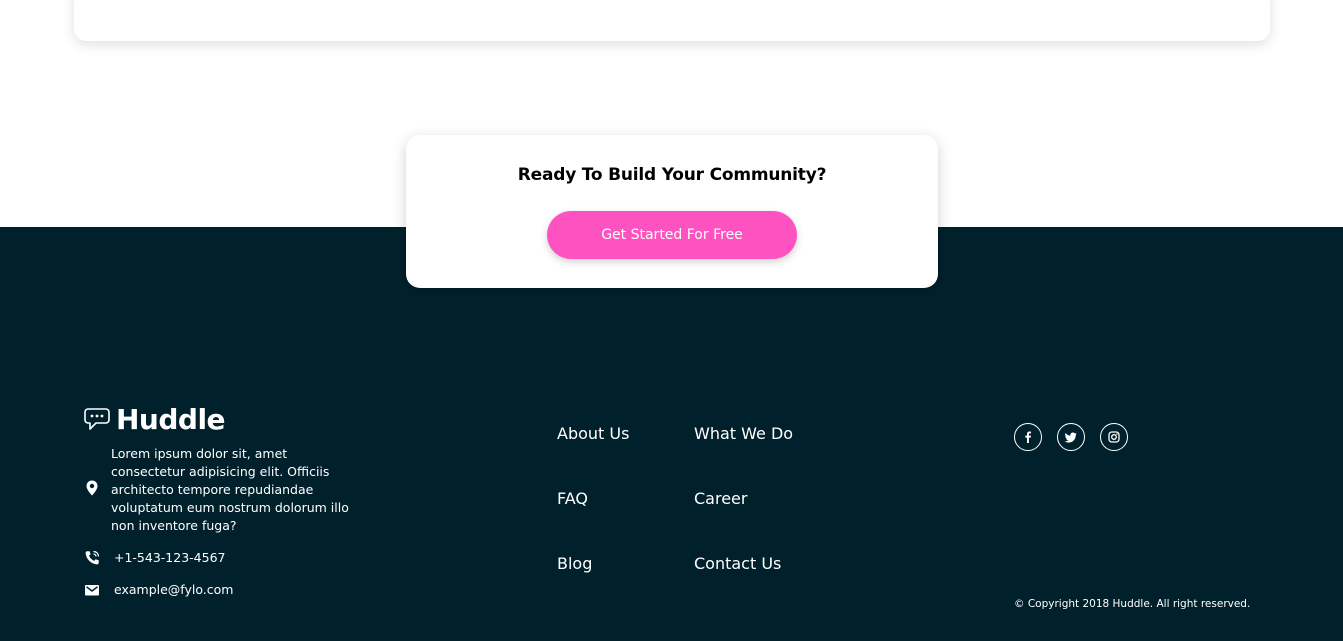 Image resolution: width=1343 pixels, height=641 pixels. I want to click on nav-contact-link: Contact Us, so click(737, 564).